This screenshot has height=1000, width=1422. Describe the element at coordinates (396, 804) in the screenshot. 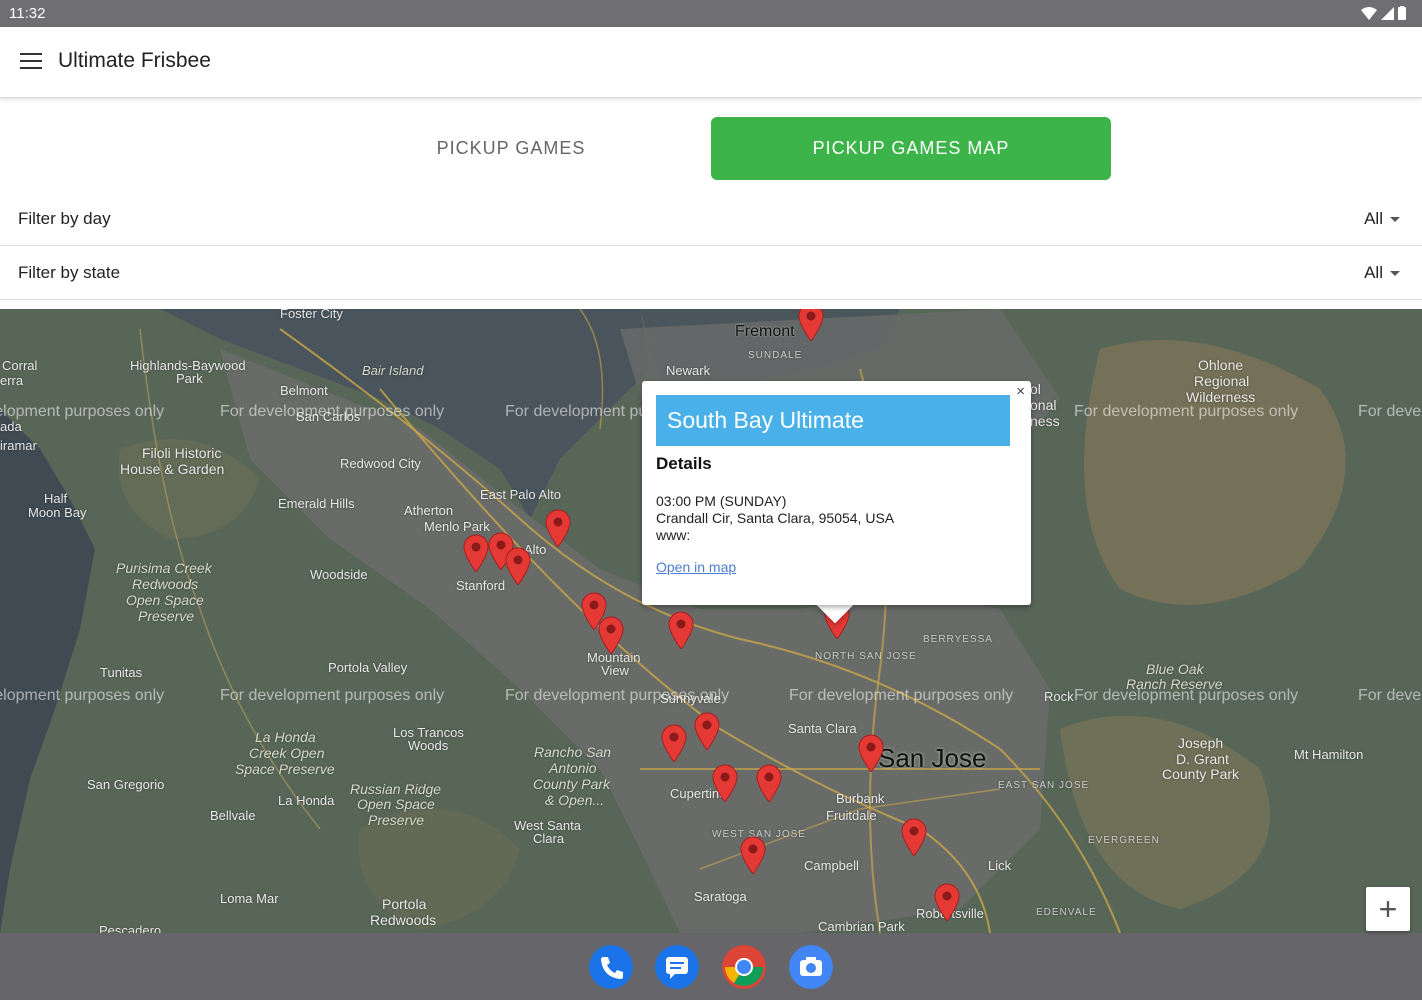

I see `map-label-russian-2: Open Space` at that location.